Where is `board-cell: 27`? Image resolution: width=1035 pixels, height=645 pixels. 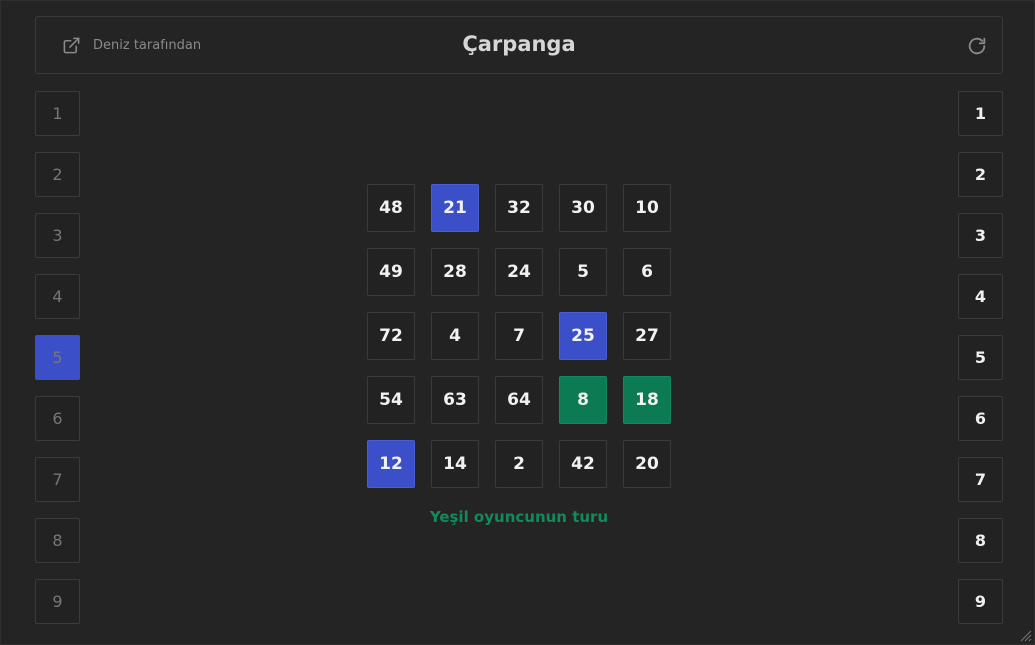 board-cell: 27 is located at coordinates (647, 336).